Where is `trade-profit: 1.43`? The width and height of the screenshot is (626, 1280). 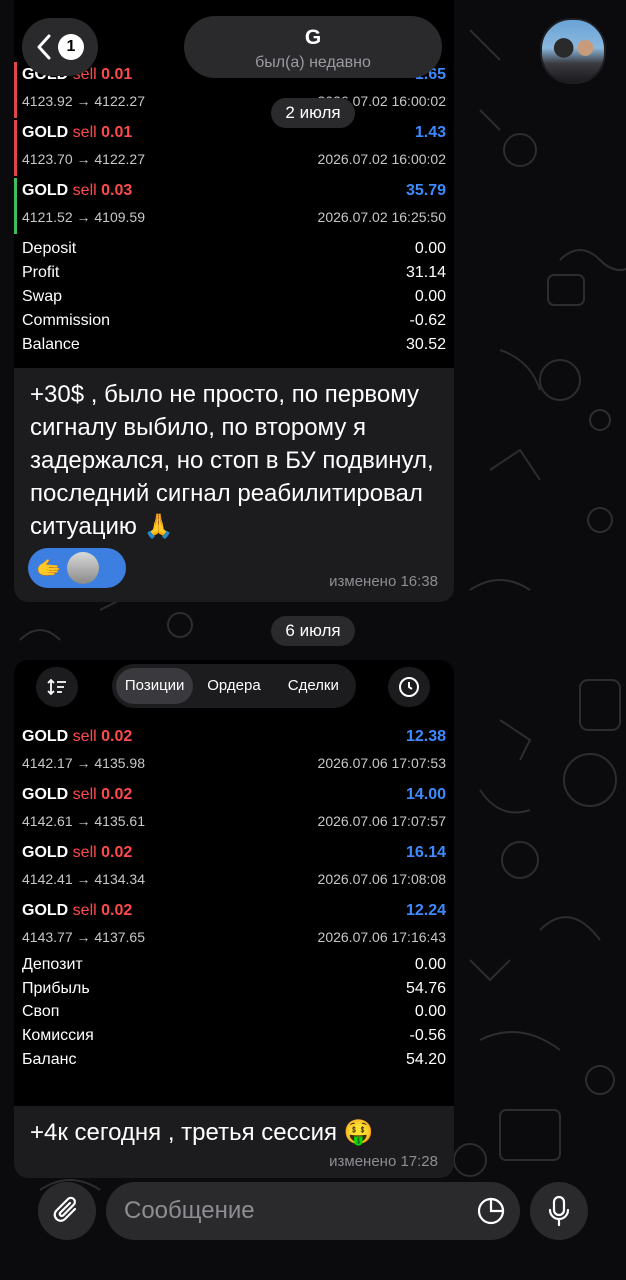
trade-profit: 1.43 is located at coordinates (430, 132).